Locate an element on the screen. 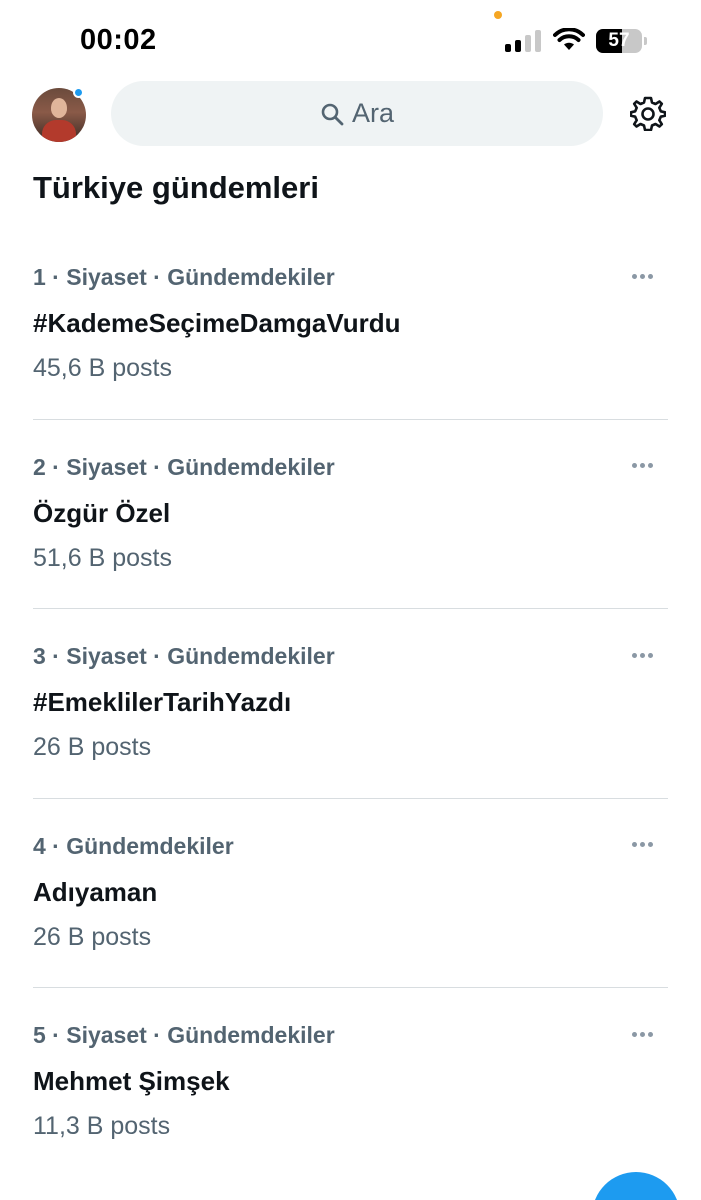  signal-icon is located at coordinates (523, 41).